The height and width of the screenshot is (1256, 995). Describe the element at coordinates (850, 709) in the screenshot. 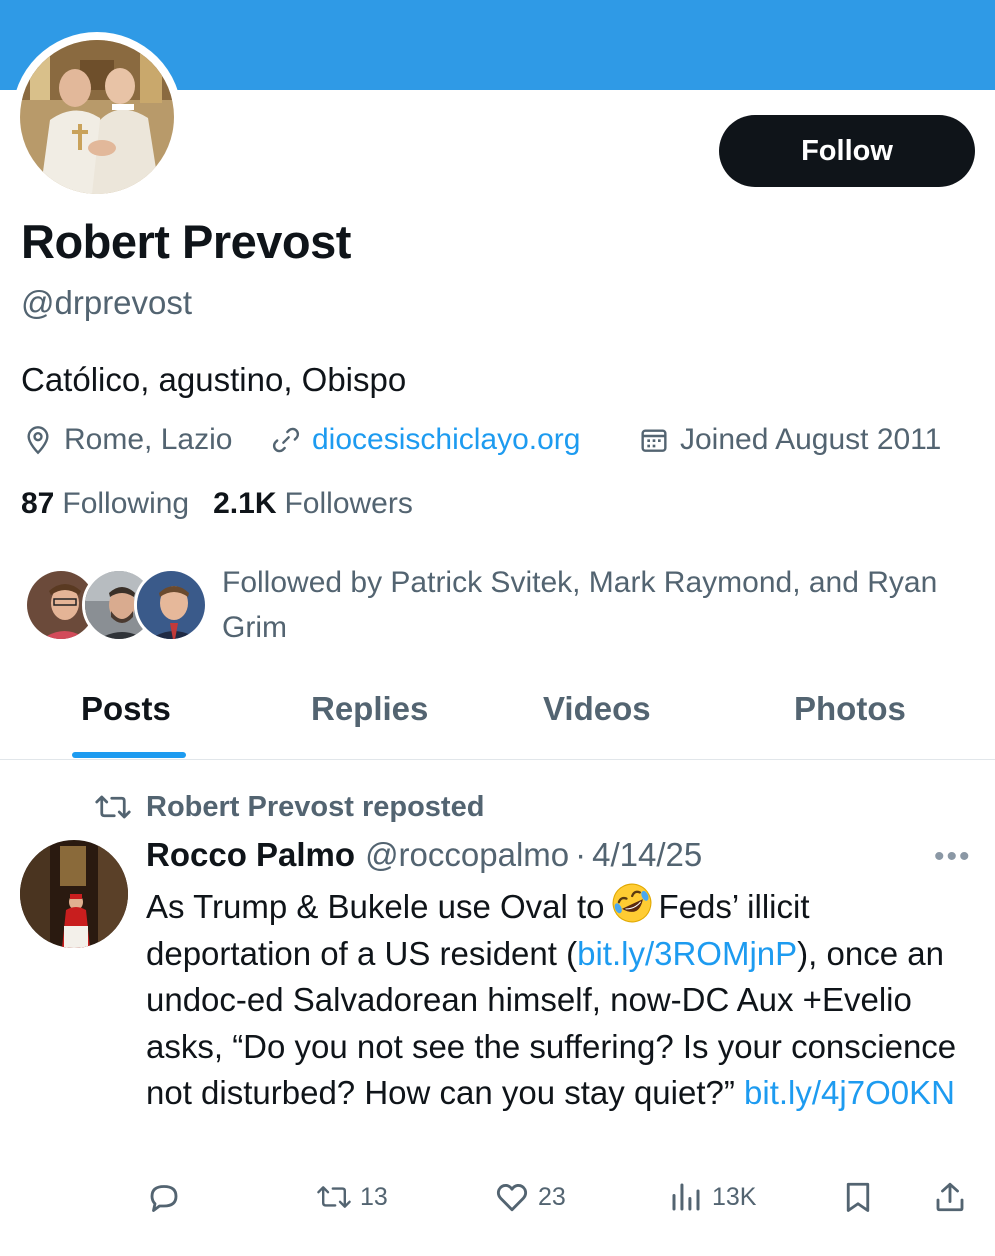

I see `tab-photos: Photos` at that location.